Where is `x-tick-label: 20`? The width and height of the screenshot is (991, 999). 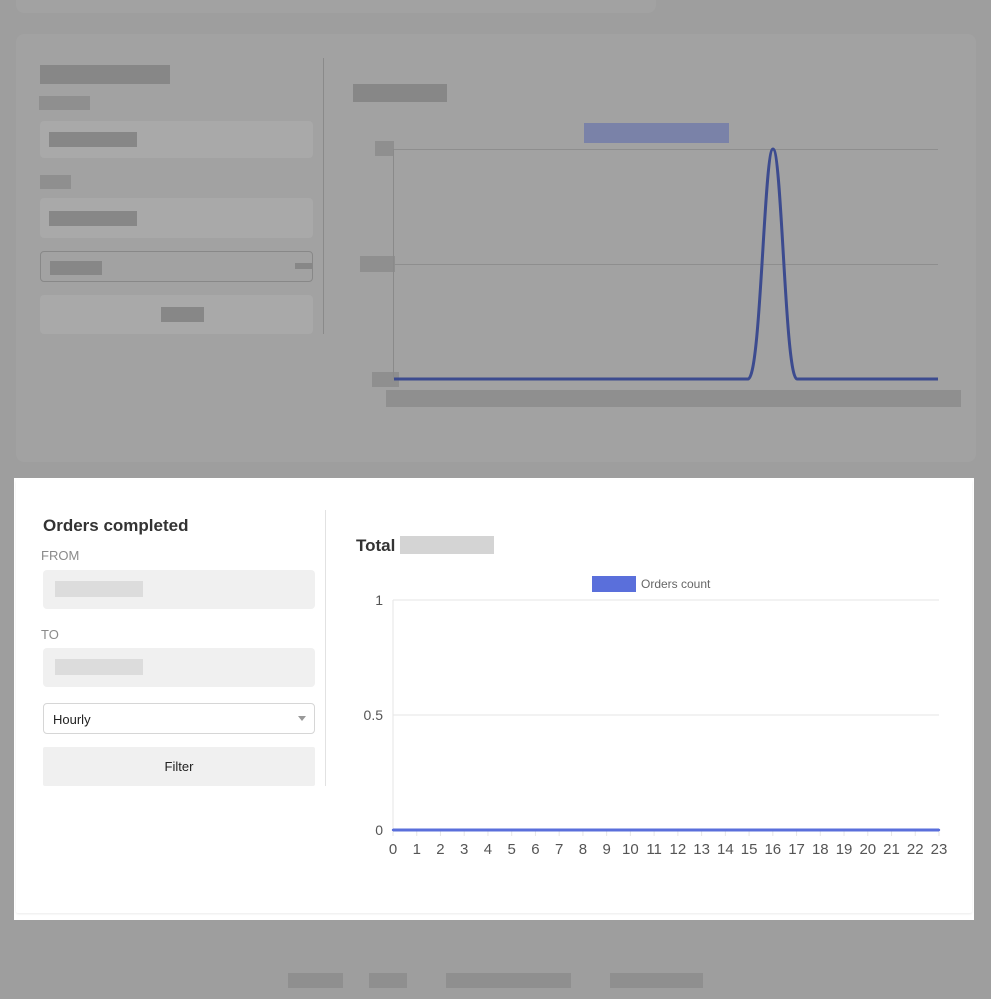
x-tick-label: 20 is located at coordinates (867, 849).